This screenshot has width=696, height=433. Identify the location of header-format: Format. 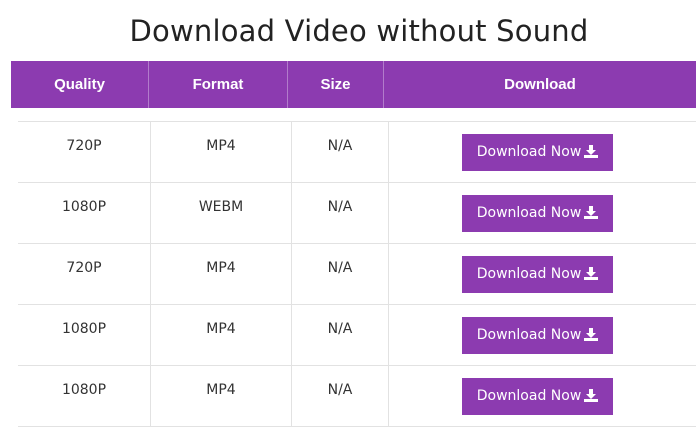
(218, 84).